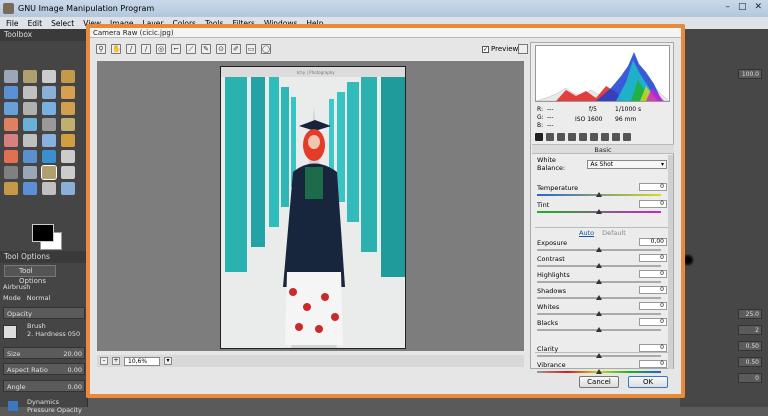  I want to click on flip-icon, so click(49, 140).